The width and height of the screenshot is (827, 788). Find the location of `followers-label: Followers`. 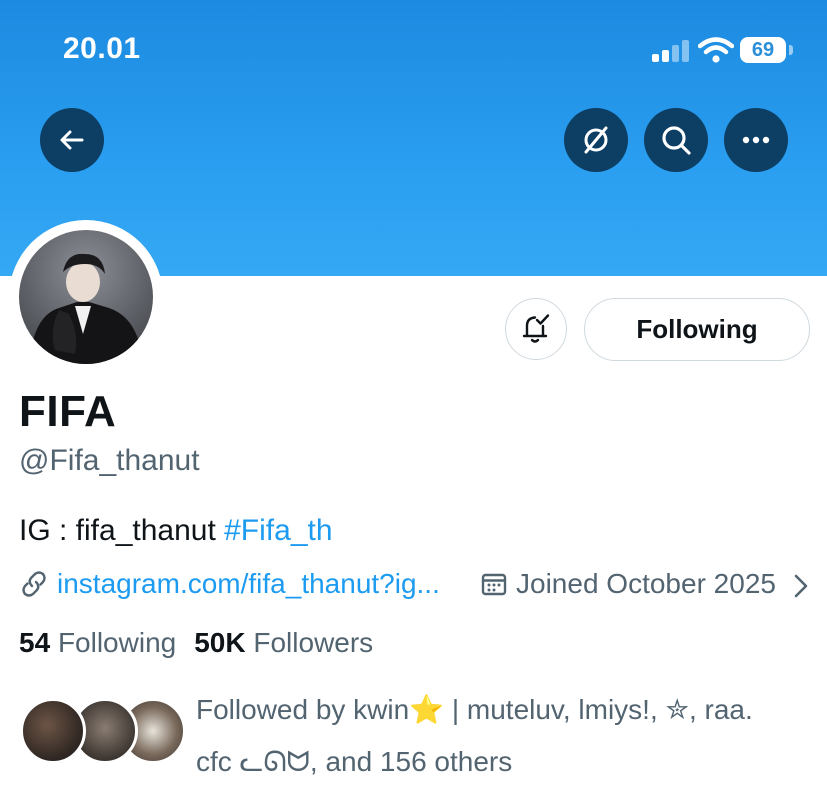

followers-label: Followers is located at coordinates (313, 642).